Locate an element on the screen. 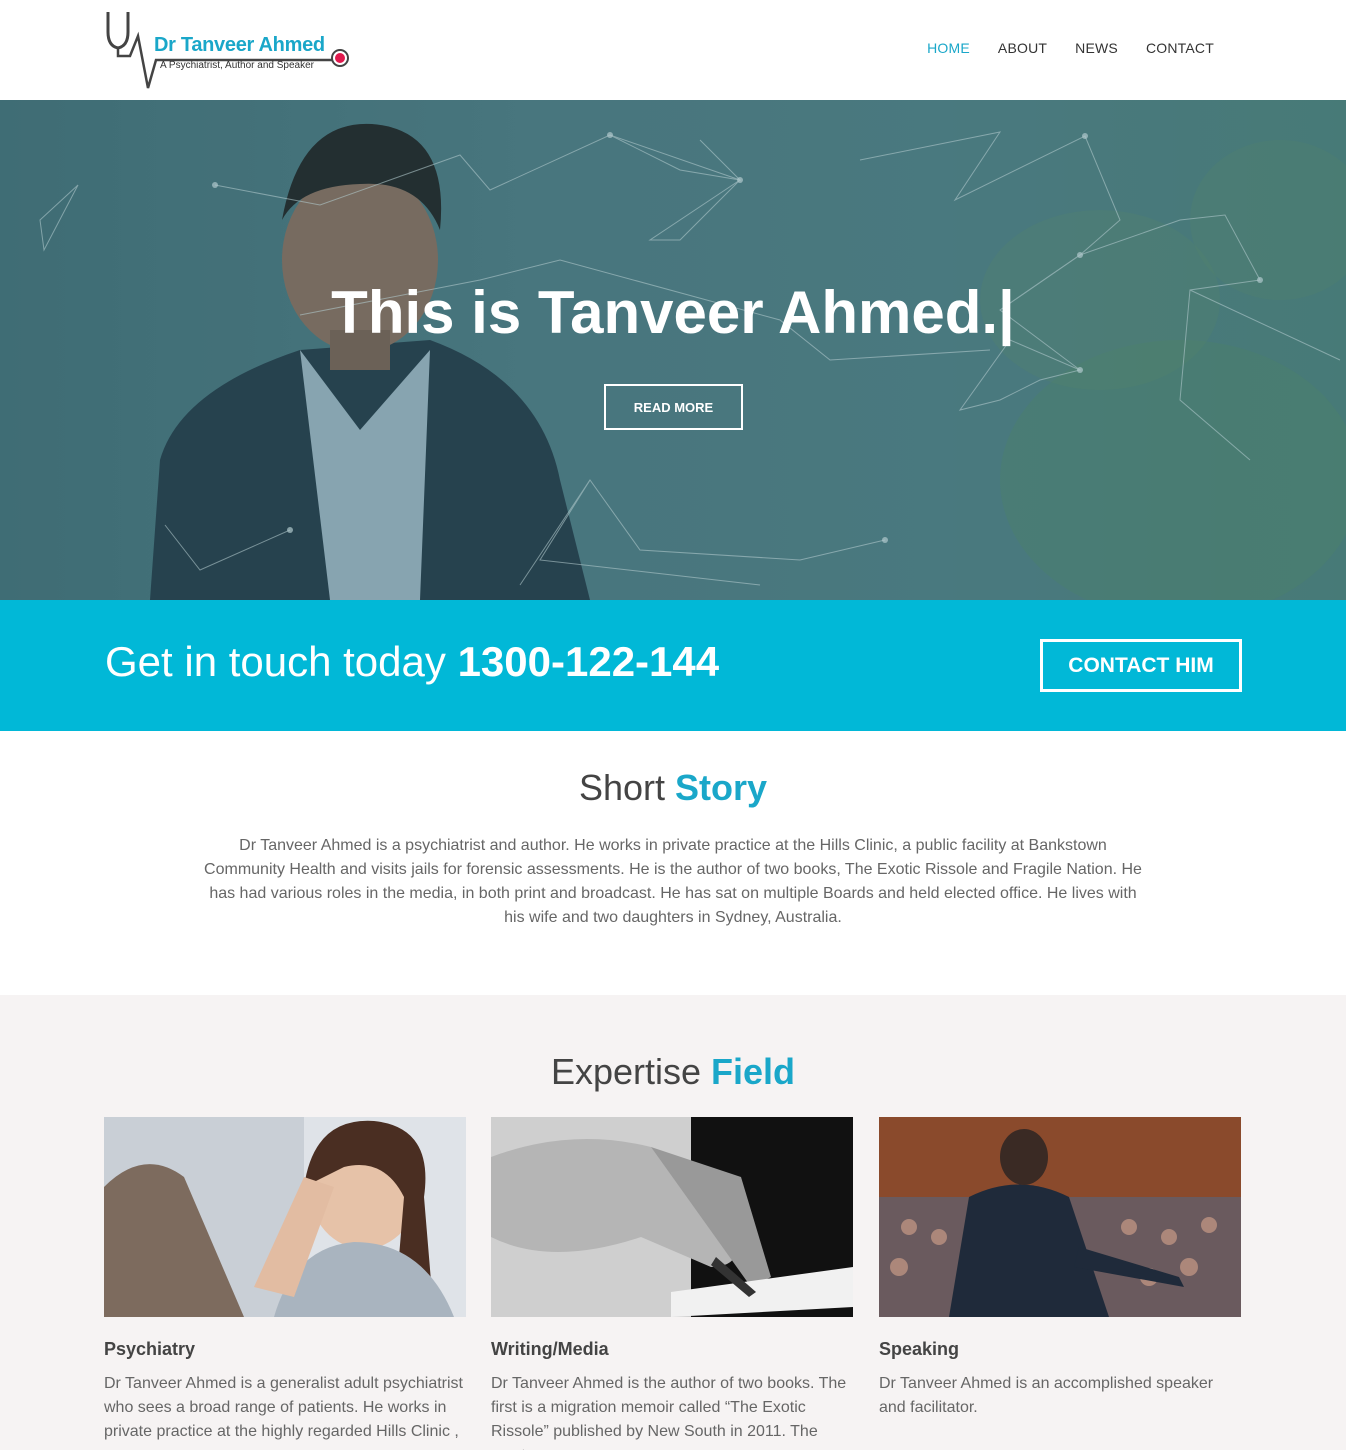 This screenshot has height=1450, width=1346. story-heading-accent: Story is located at coordinates (721, 787).